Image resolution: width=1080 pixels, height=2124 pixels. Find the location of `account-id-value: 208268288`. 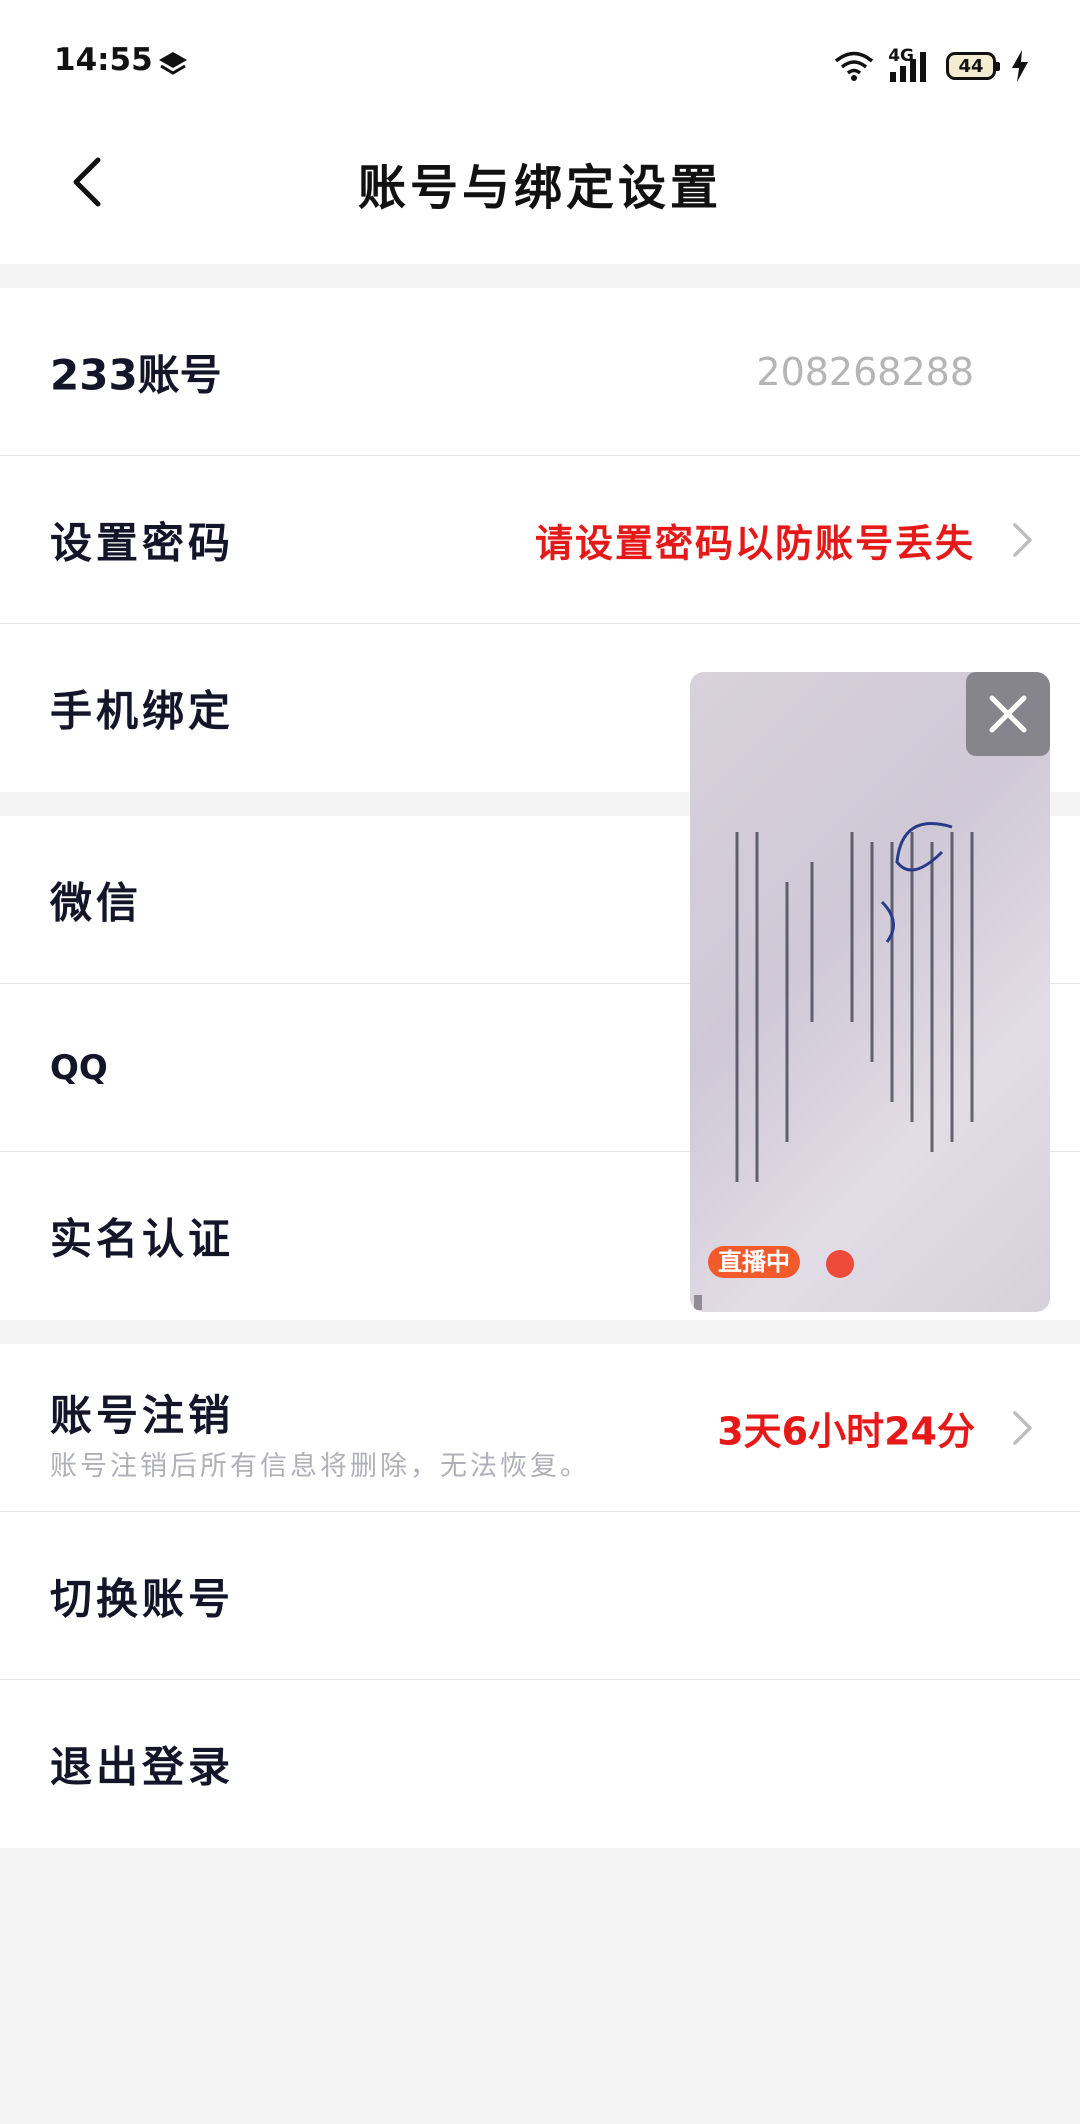

account-id-value: 208268288 is located at coordinates (865, 371).